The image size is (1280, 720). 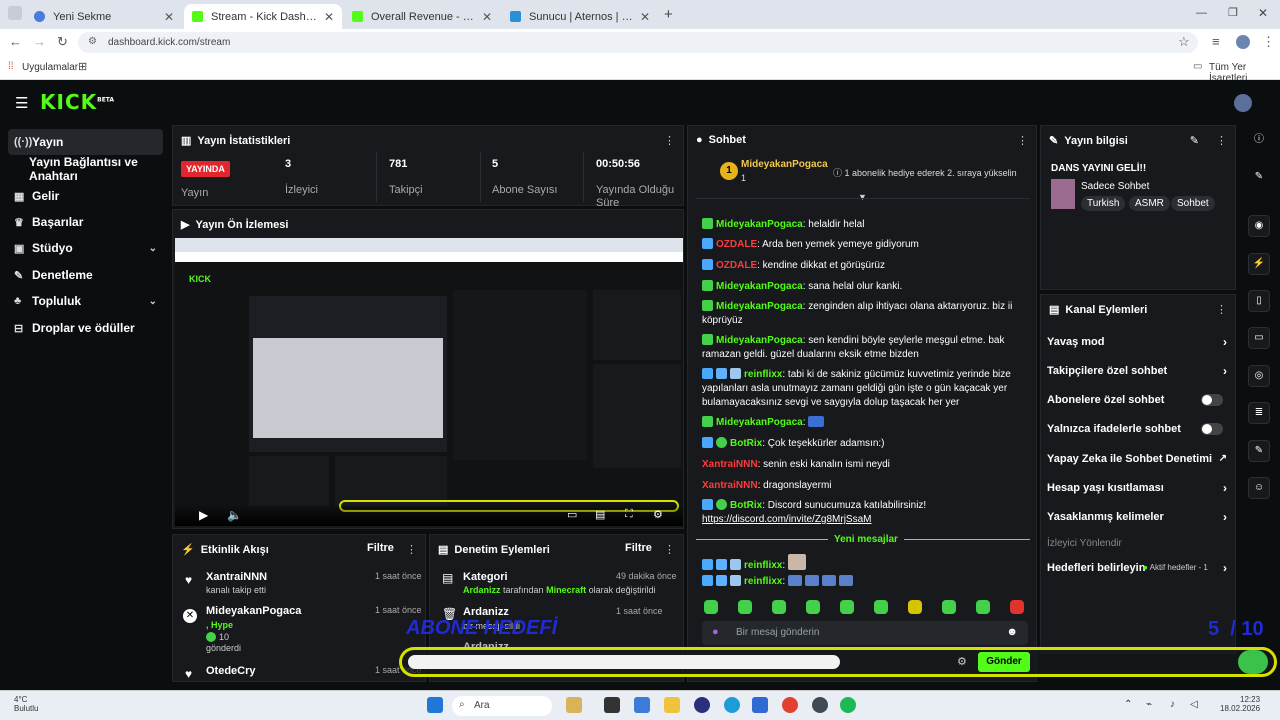 What do you see at coordinates (1140, 487) in the screenshot?
I see `action-account-age: Hesap yaşı kısıtlaması ›` at bounding box center [1140, 487].